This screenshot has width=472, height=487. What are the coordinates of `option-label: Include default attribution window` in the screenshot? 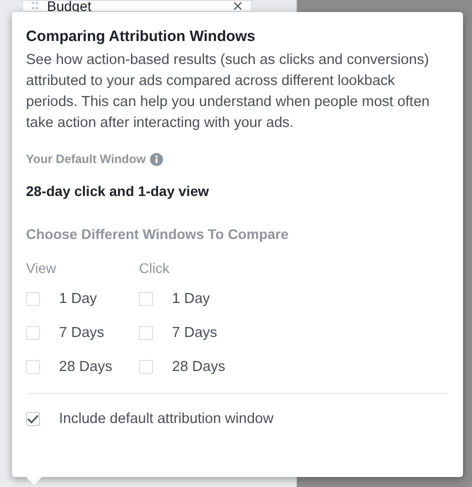 It's located at (166, 419).